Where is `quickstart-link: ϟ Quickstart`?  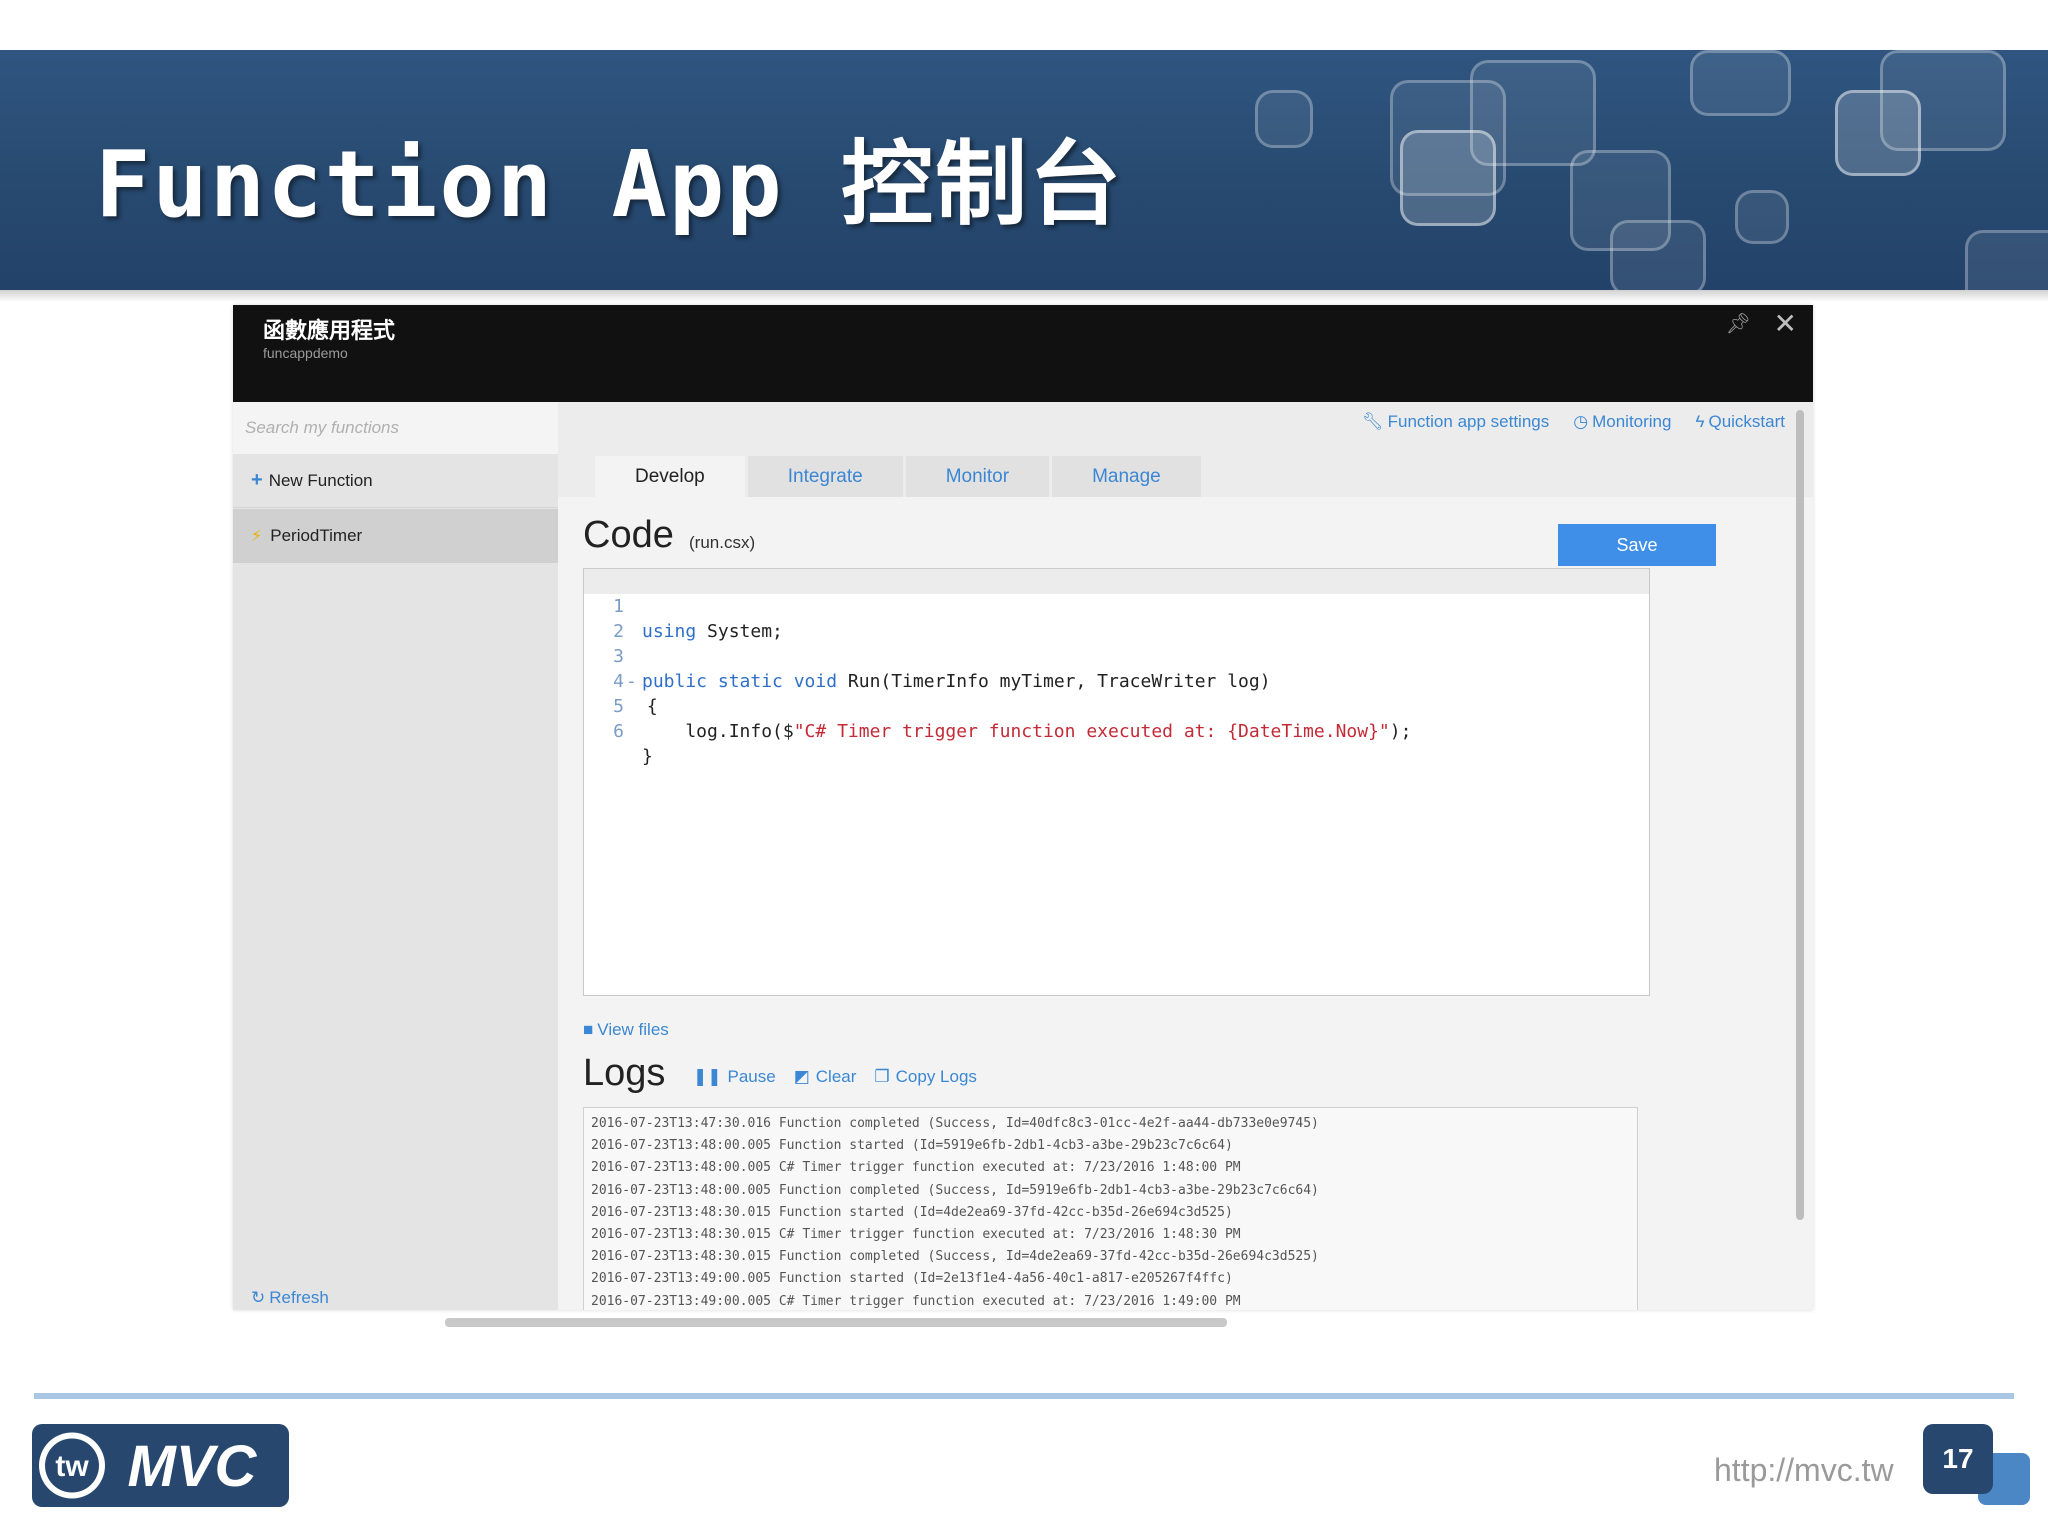
quickstart-link: ϟ Quickstart is located at coordinates (1740, 422).